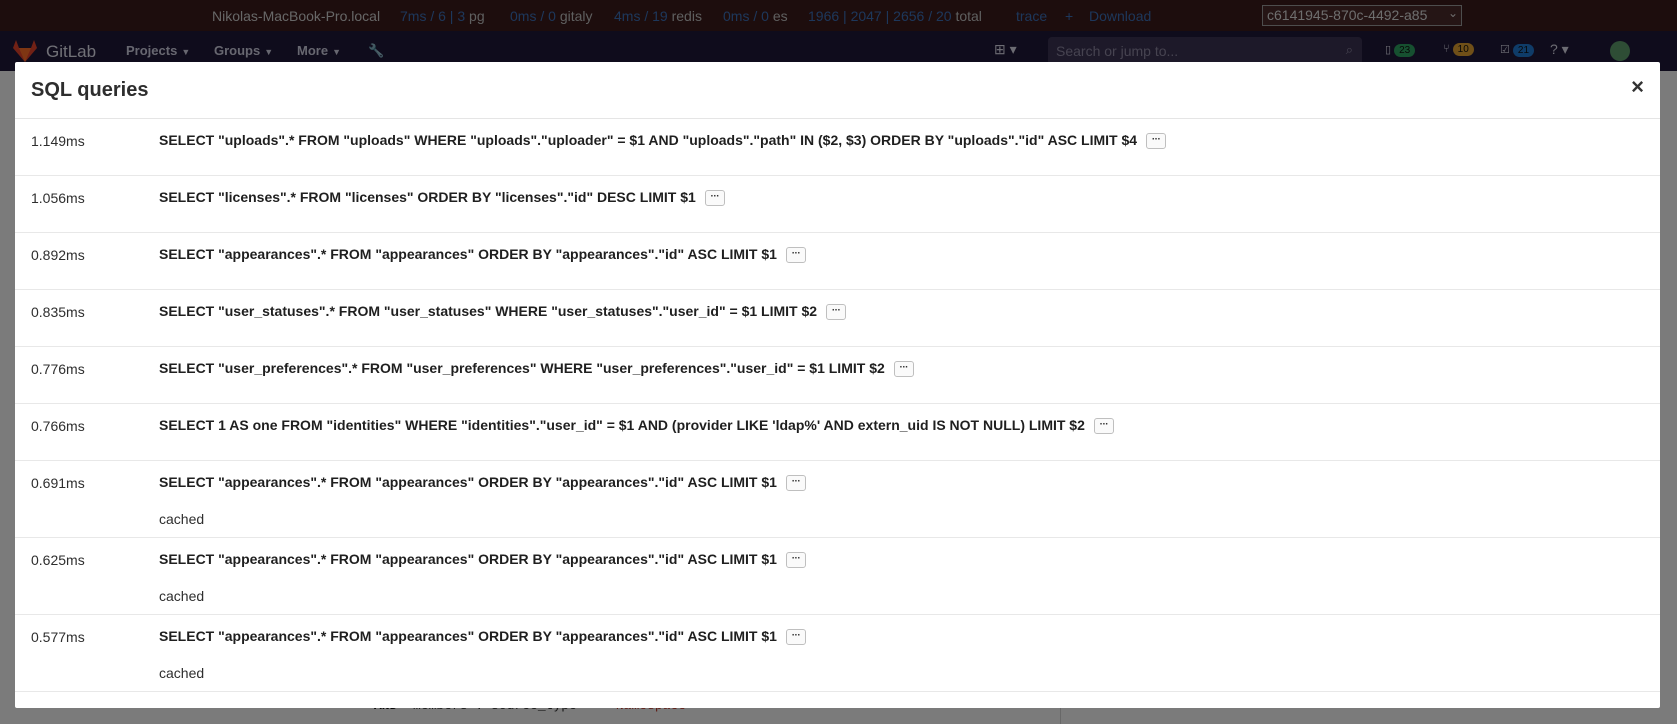  I want to click on query-duration: 0.625ms, so click(58, 560).